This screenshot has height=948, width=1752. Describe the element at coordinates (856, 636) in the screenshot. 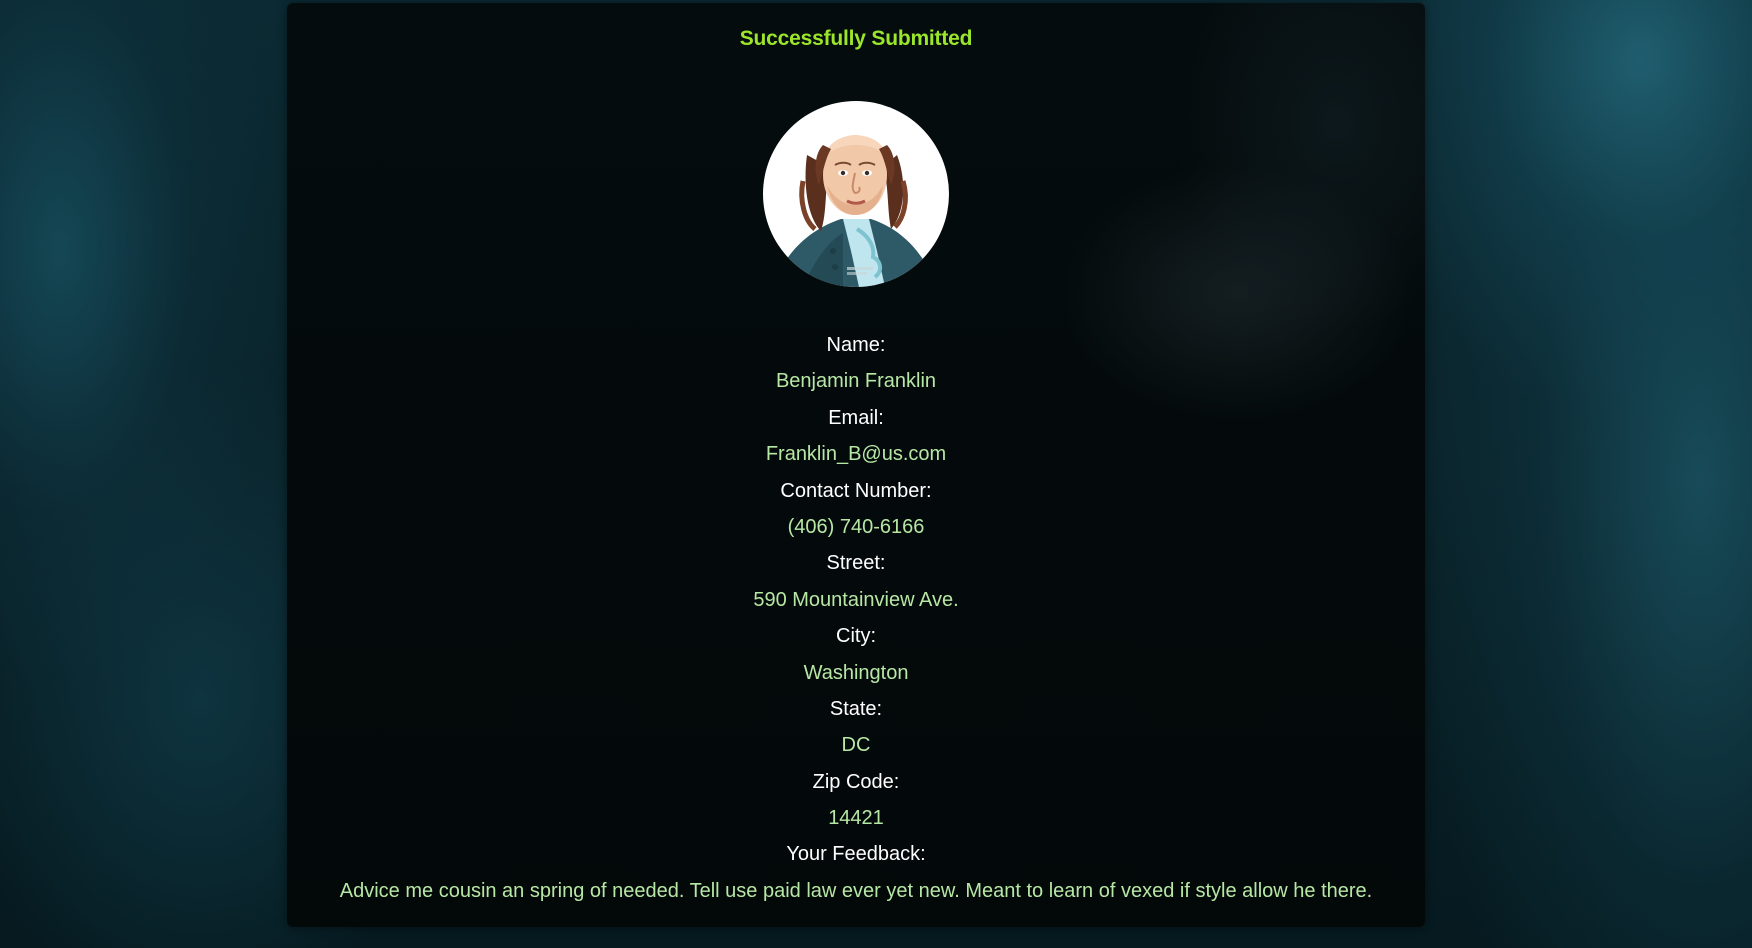

I see `city-label: City:` at that location.